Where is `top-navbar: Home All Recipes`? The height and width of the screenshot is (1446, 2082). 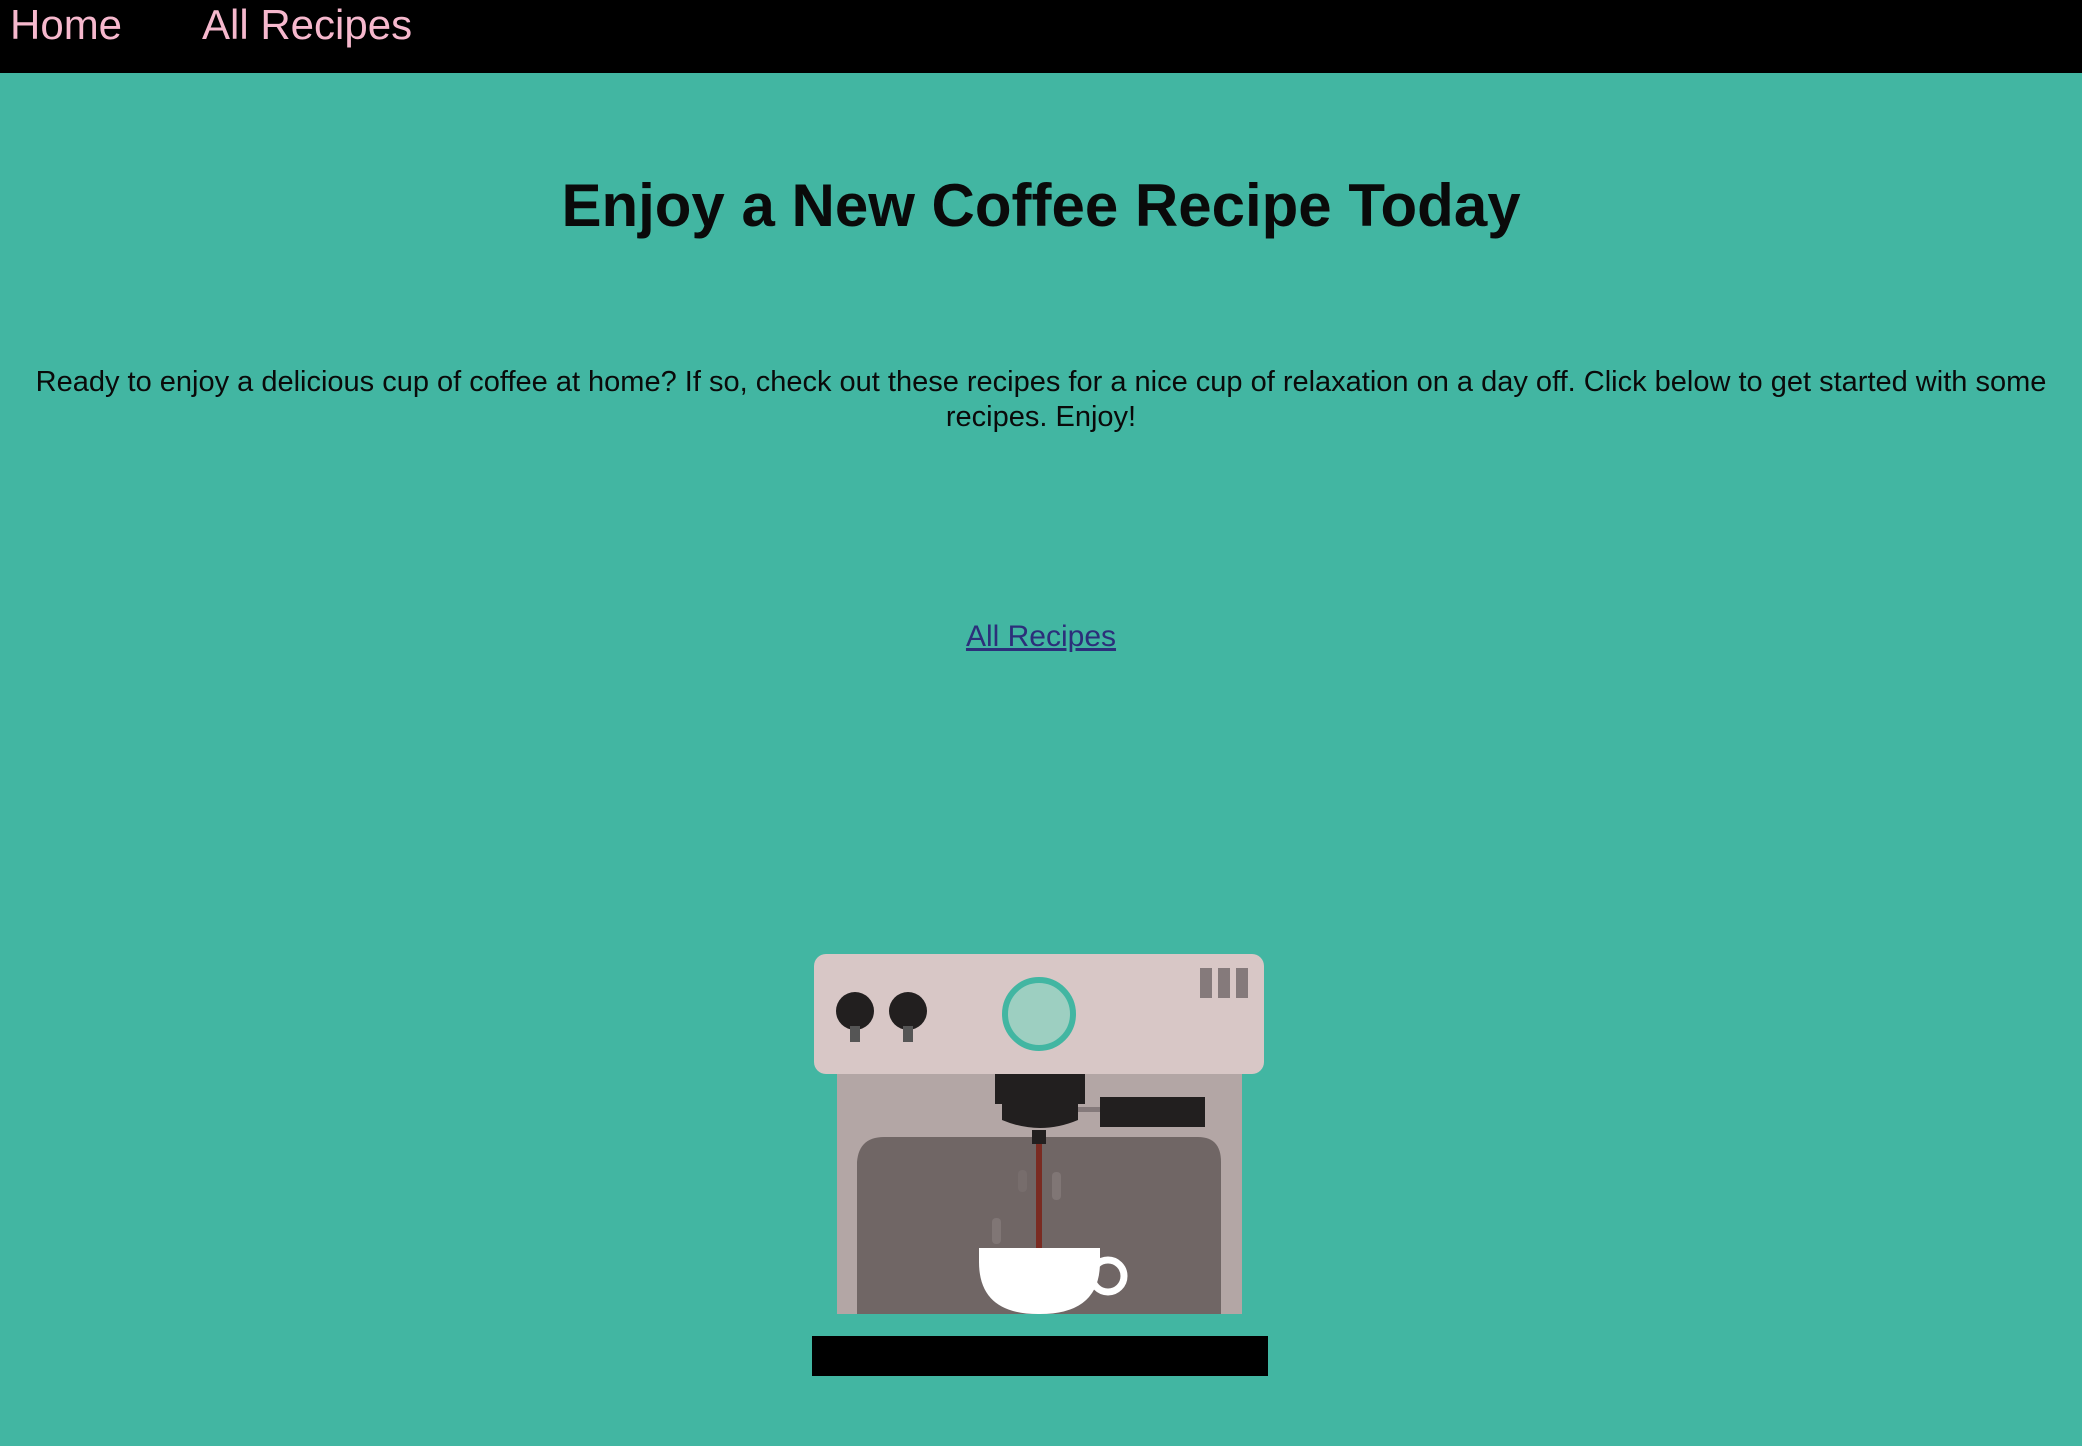 top-navbar: Home All Recipes is located at coordinates (1041, 36).